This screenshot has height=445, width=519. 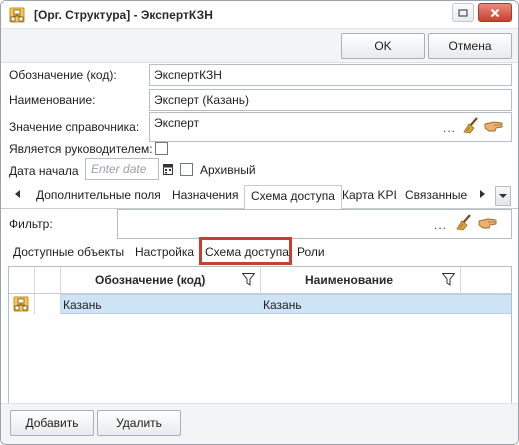 I want to click on org-structure-icon, so click(x=17, y=15).